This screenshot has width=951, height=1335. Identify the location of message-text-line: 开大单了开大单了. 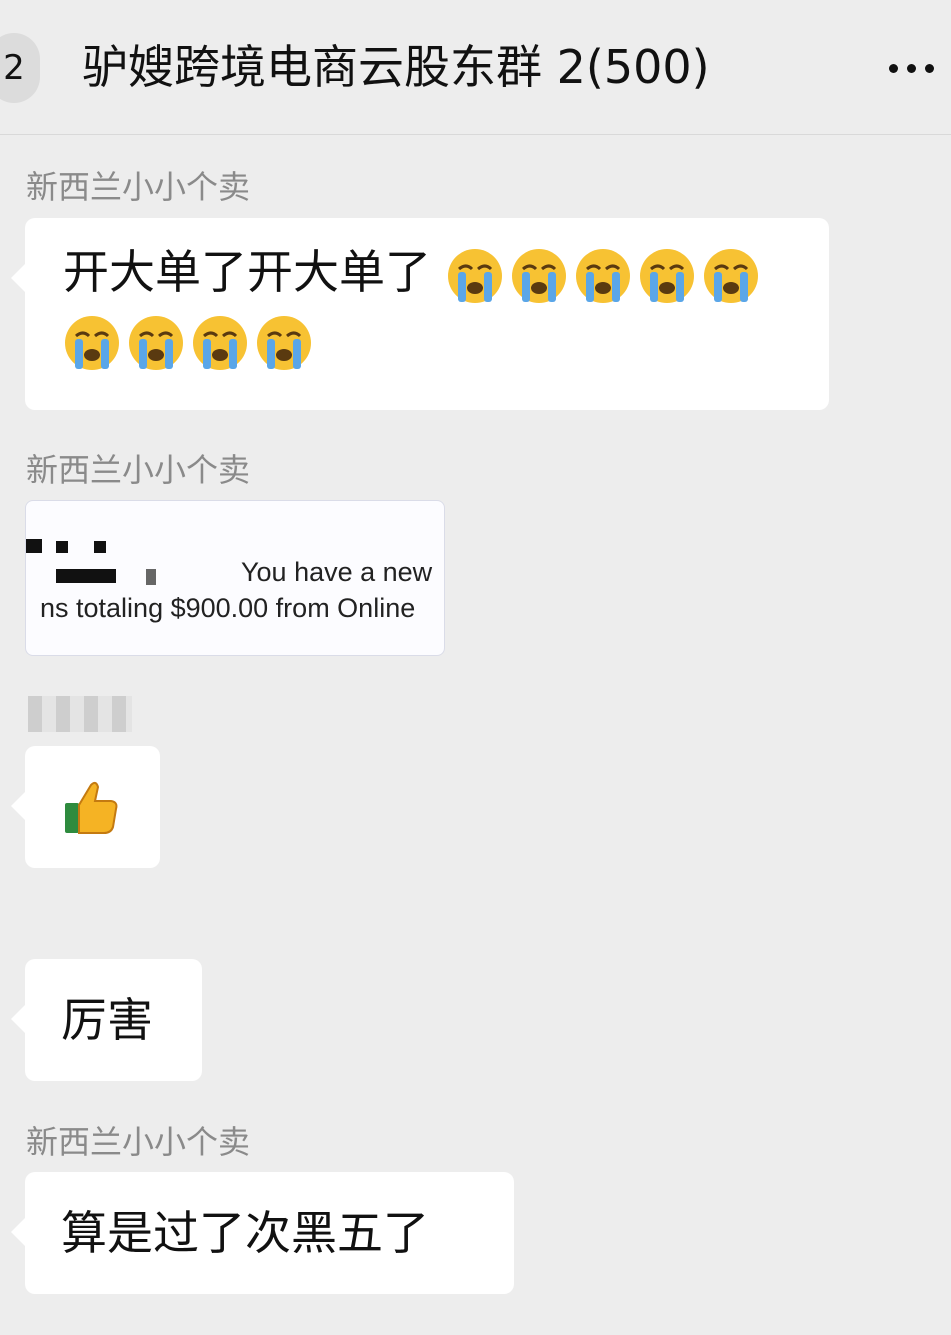
(427, 272).